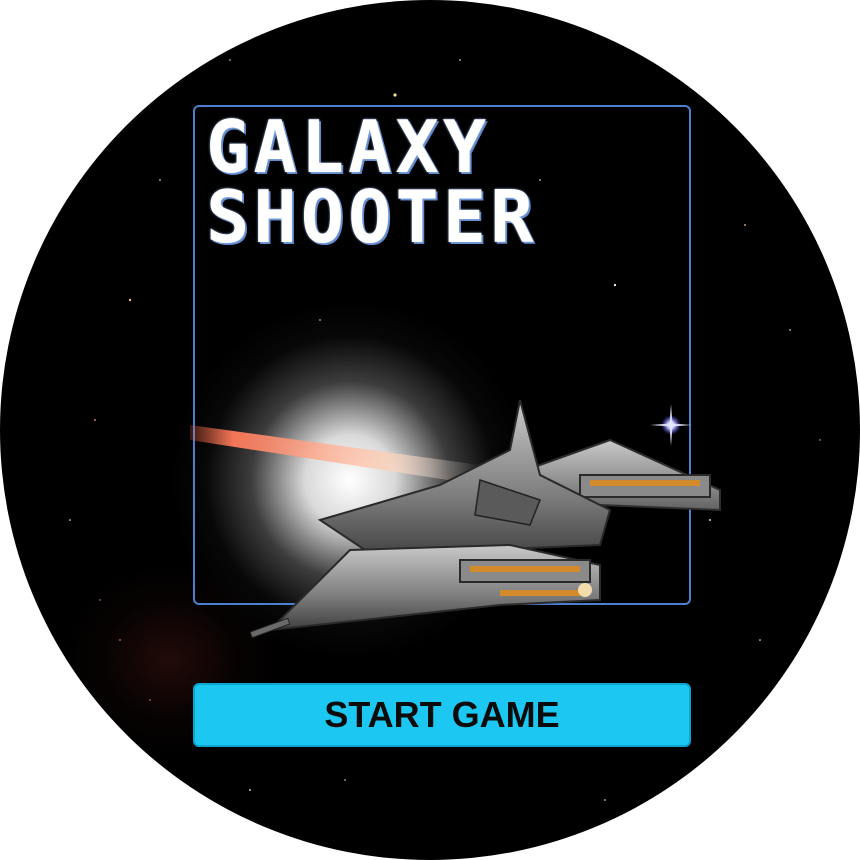 The height and width of the screenshot is (860, 860). I want to click on title-line-shooter: SHOOTER, so click(372, 217).